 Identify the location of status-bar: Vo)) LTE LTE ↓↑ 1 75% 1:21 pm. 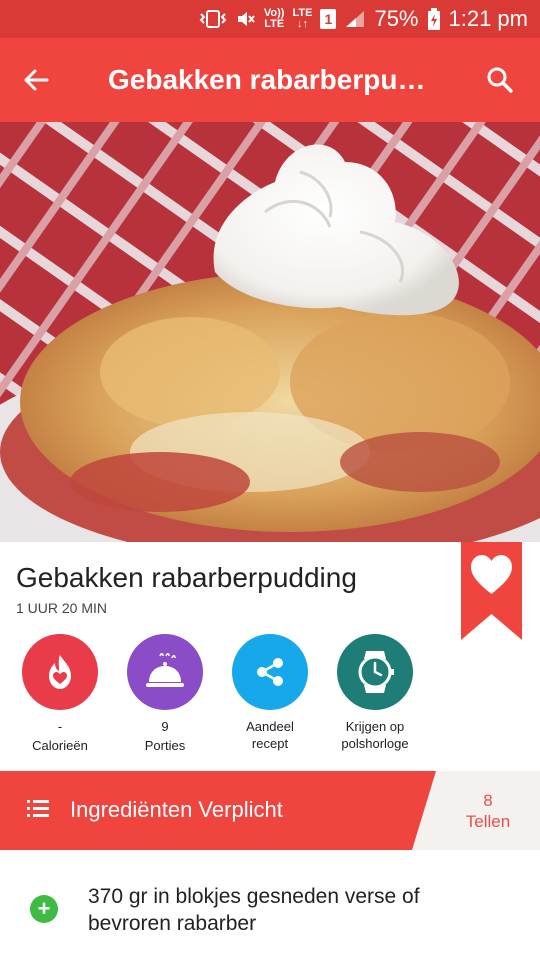
(270, 19).